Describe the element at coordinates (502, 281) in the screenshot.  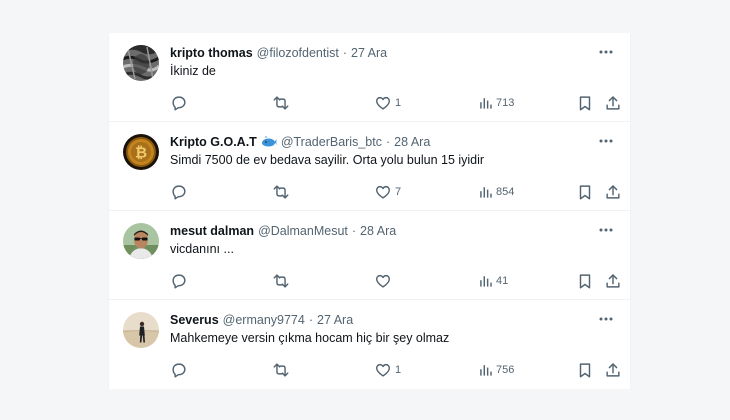
I see `view-count: 41` at that location.